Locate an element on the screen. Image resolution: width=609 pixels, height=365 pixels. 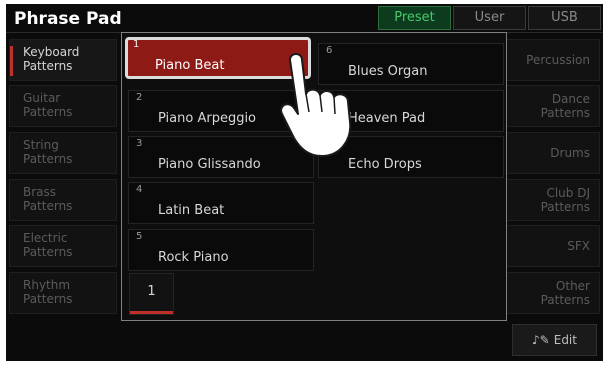
pad-name: Echo Drops is located at coordinates (385, 164).